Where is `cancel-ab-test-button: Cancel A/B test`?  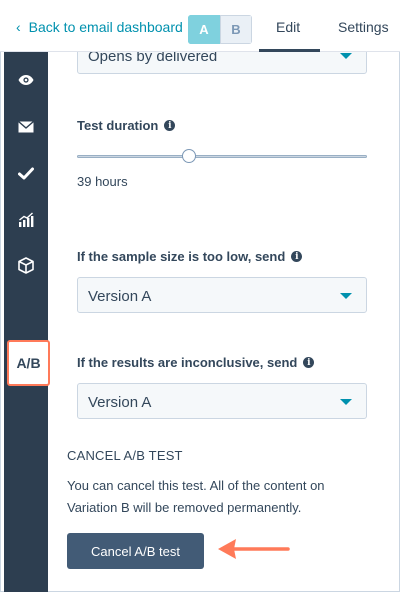 cancel-ab-test-button: Cancel A/B test is located at coordinates (135, 551).